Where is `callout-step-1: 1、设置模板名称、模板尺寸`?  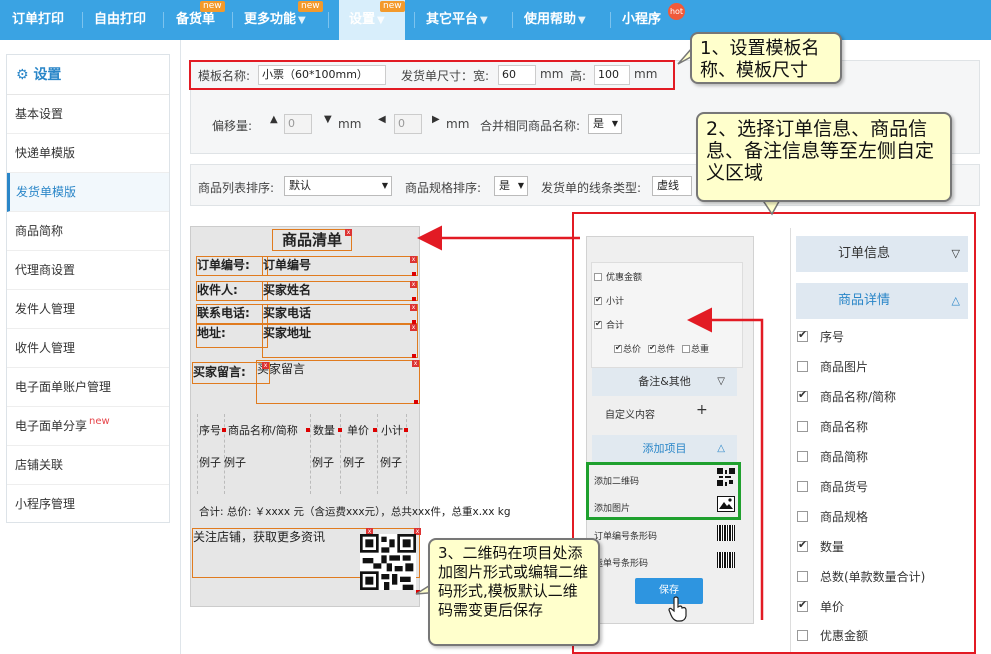
callout-step-1: 1、设置模板名称、模板尺寸 is located at coordinates (766, 58).